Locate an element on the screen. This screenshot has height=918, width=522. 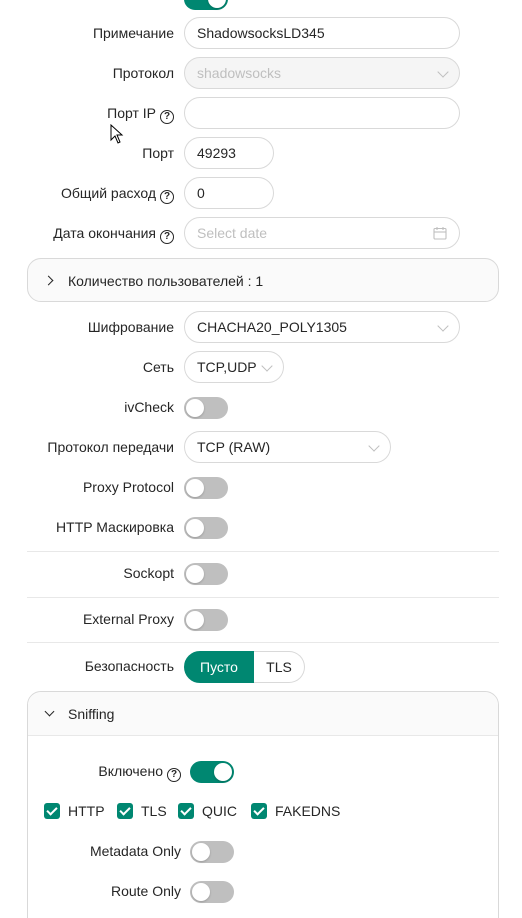
expiry-placeholder: Select date is located at coordinates (232, 233).